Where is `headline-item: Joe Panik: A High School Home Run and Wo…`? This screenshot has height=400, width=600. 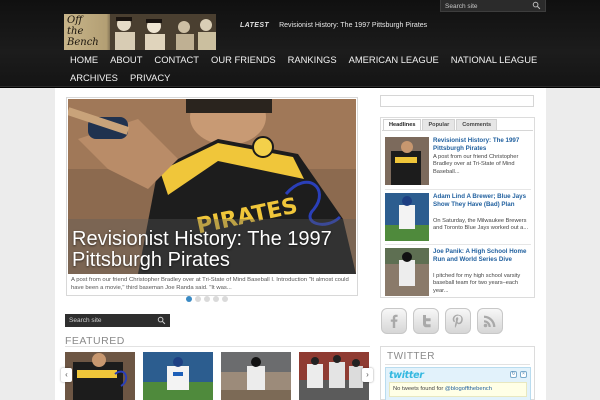
headline-item: Joe Panik: A High School Home Run and Wo… is located at coordinates (458, 273).